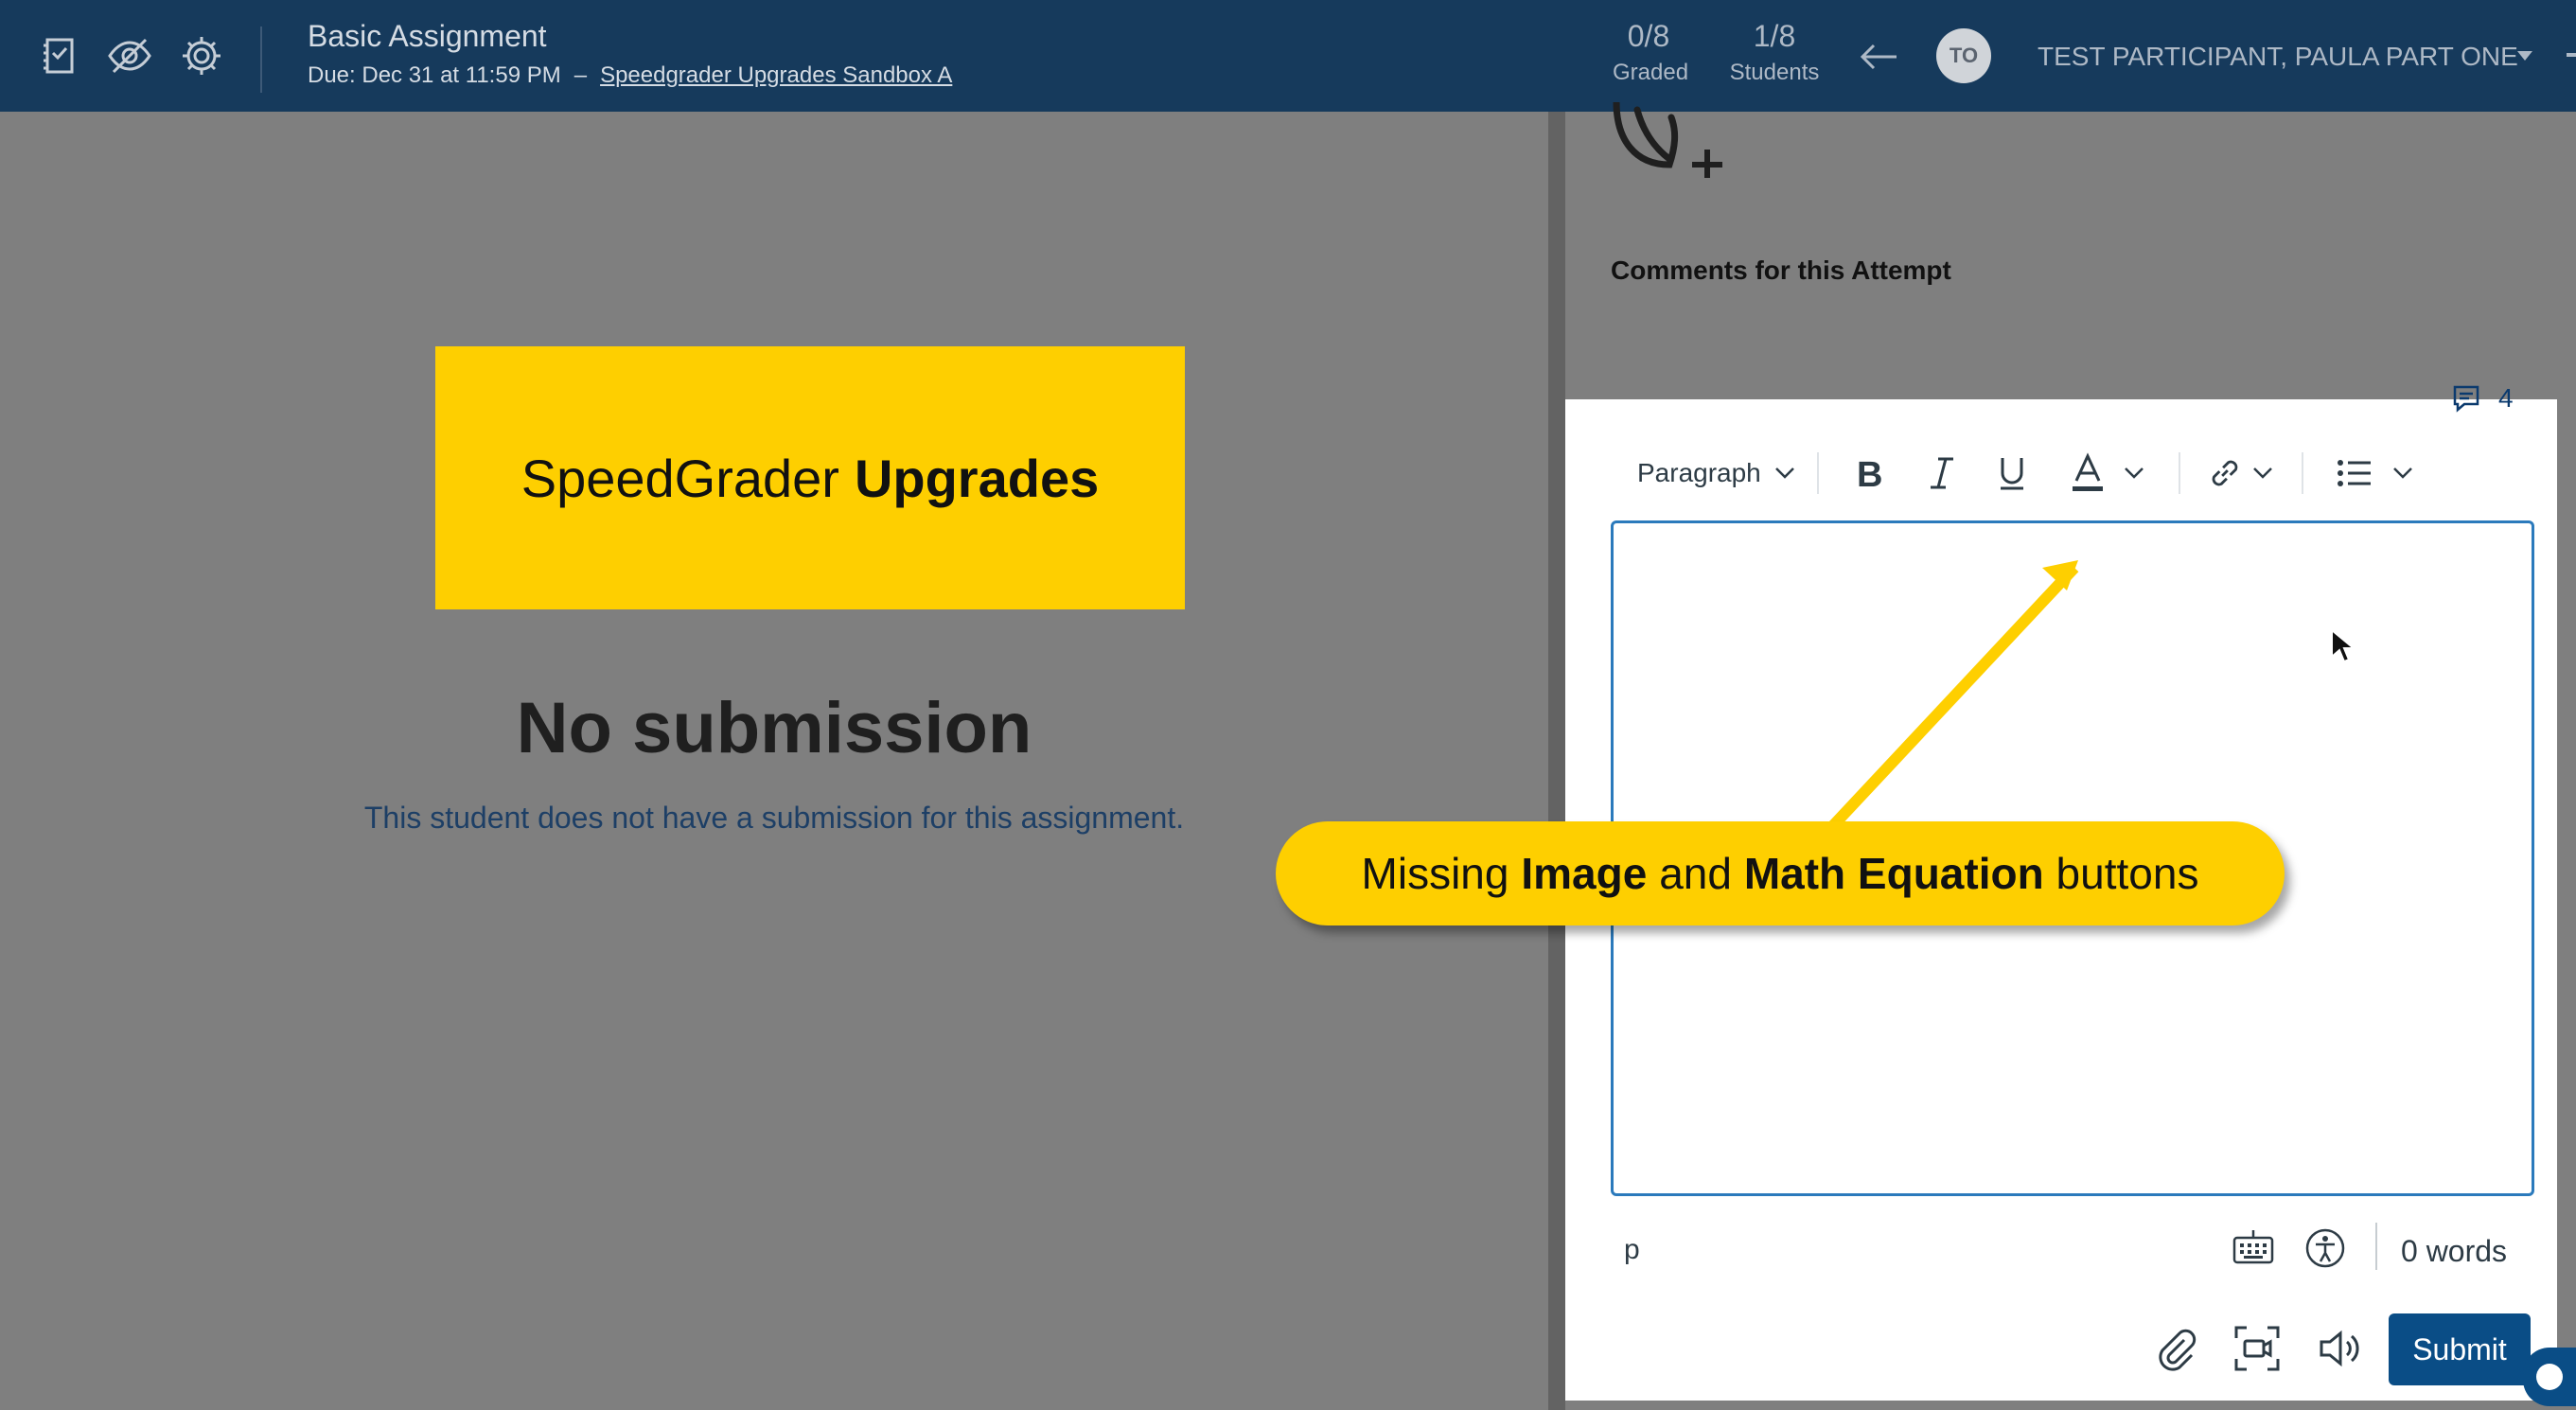  What do you see at coordinates (1632, 1249) in the screenshot?
I see `element-path: p` at bounding box center [1632, 1249].